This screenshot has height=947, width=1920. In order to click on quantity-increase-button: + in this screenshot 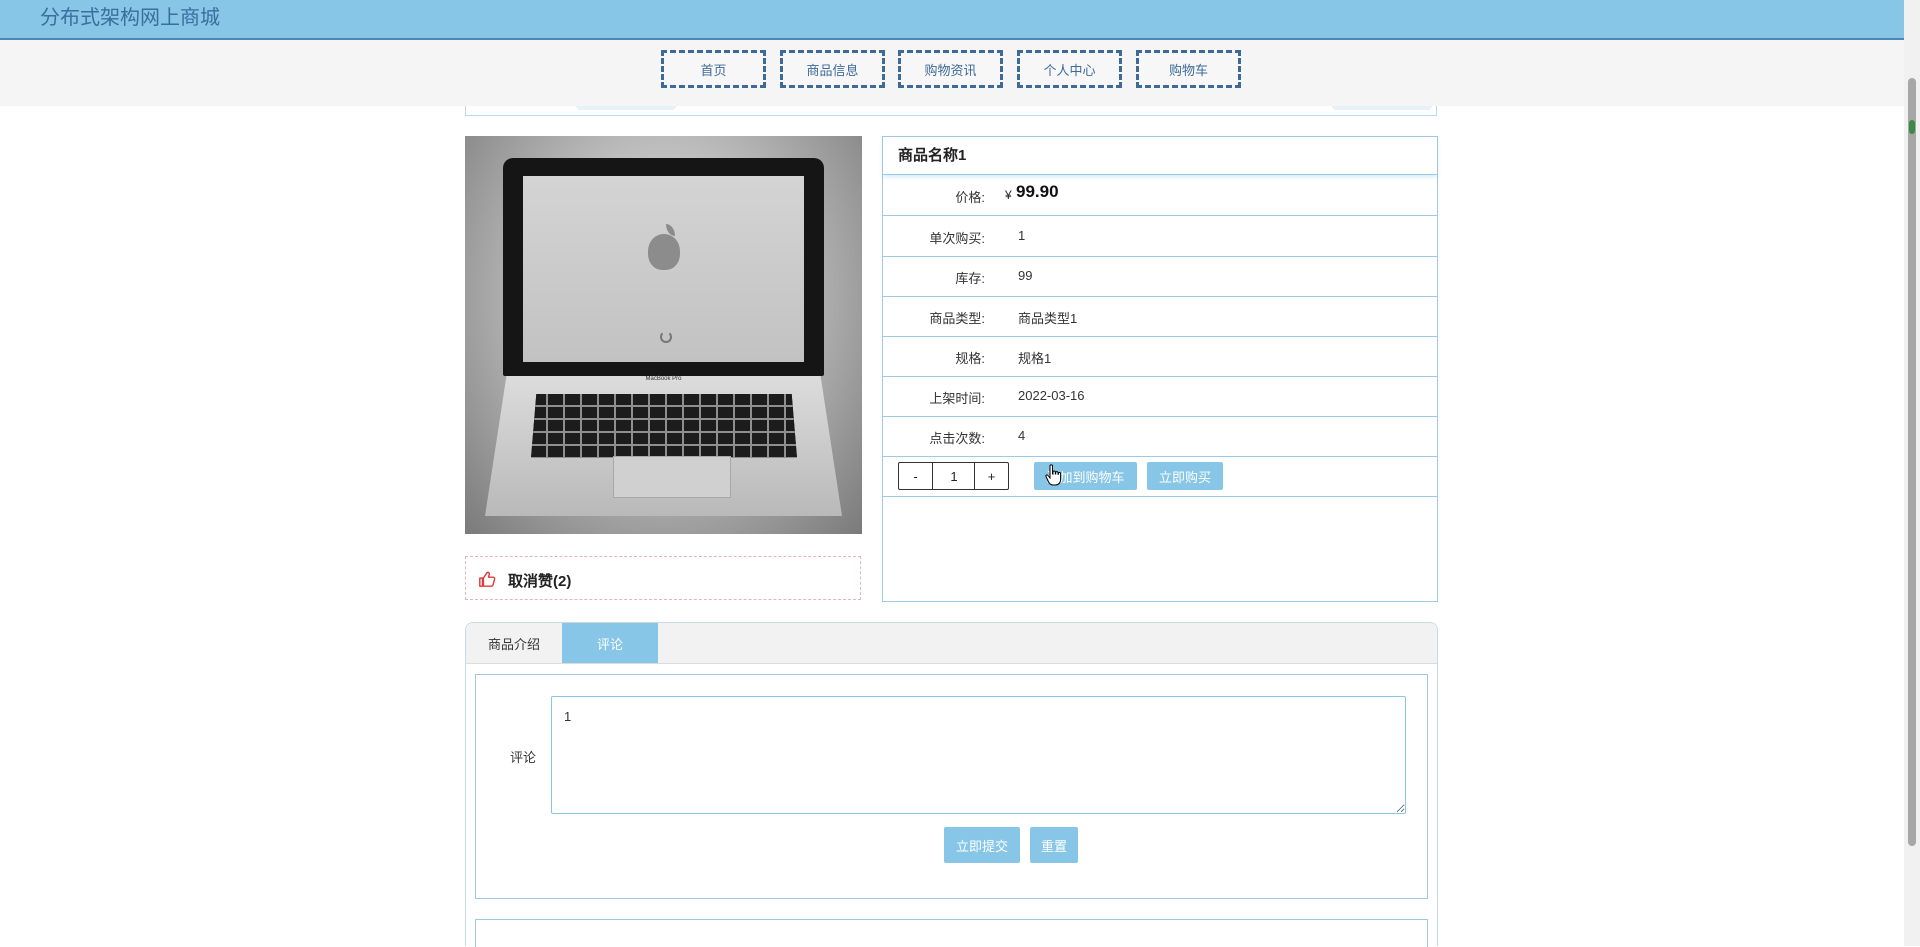, I will do `click(991, 476)`.